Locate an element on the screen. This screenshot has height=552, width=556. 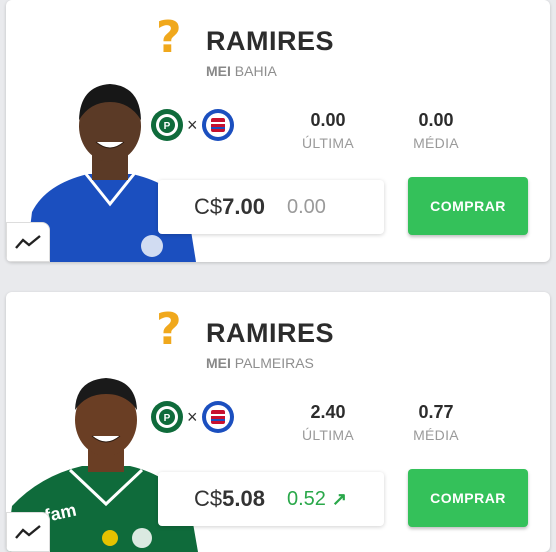
position-club: MEI BAHIA is located at coordinates (241, 71).